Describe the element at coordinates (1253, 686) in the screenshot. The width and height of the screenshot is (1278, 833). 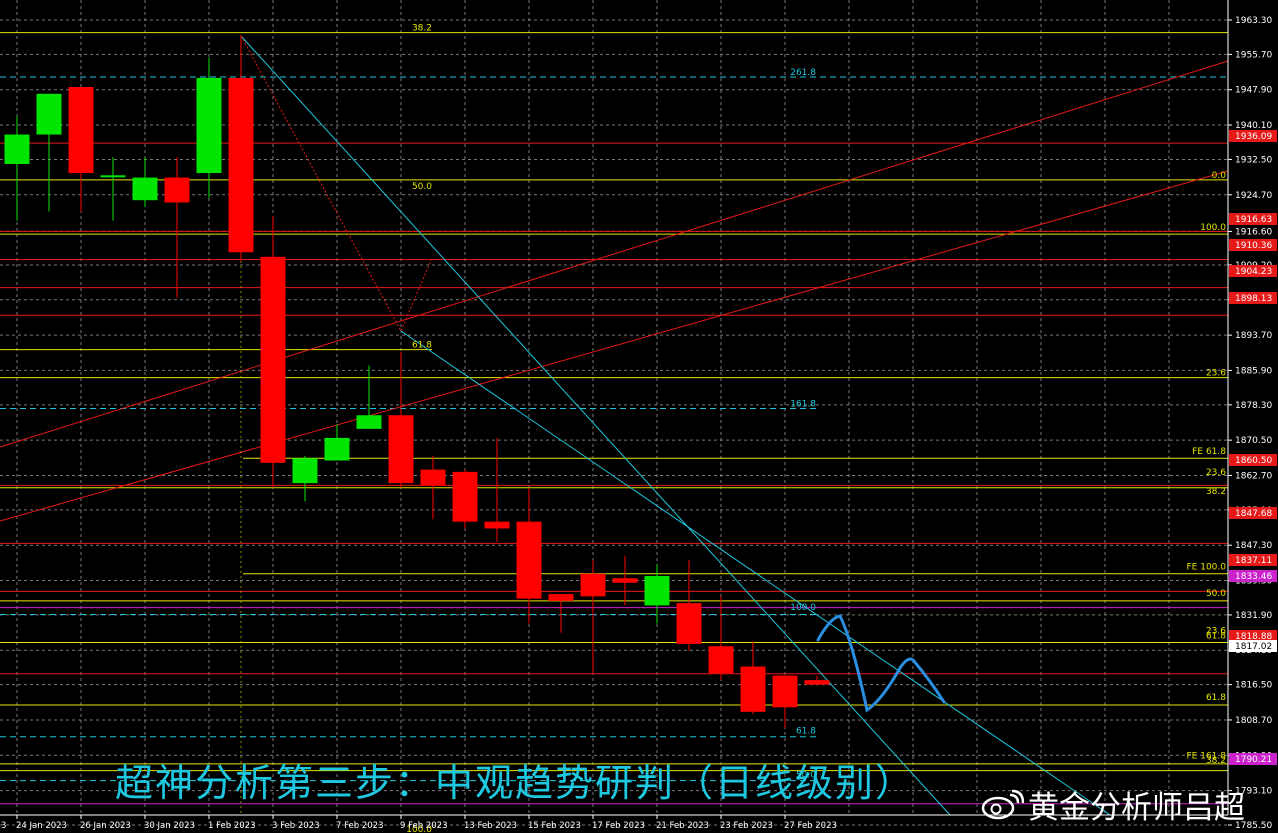
I see `price-tick-label: 1816.50` at that location.